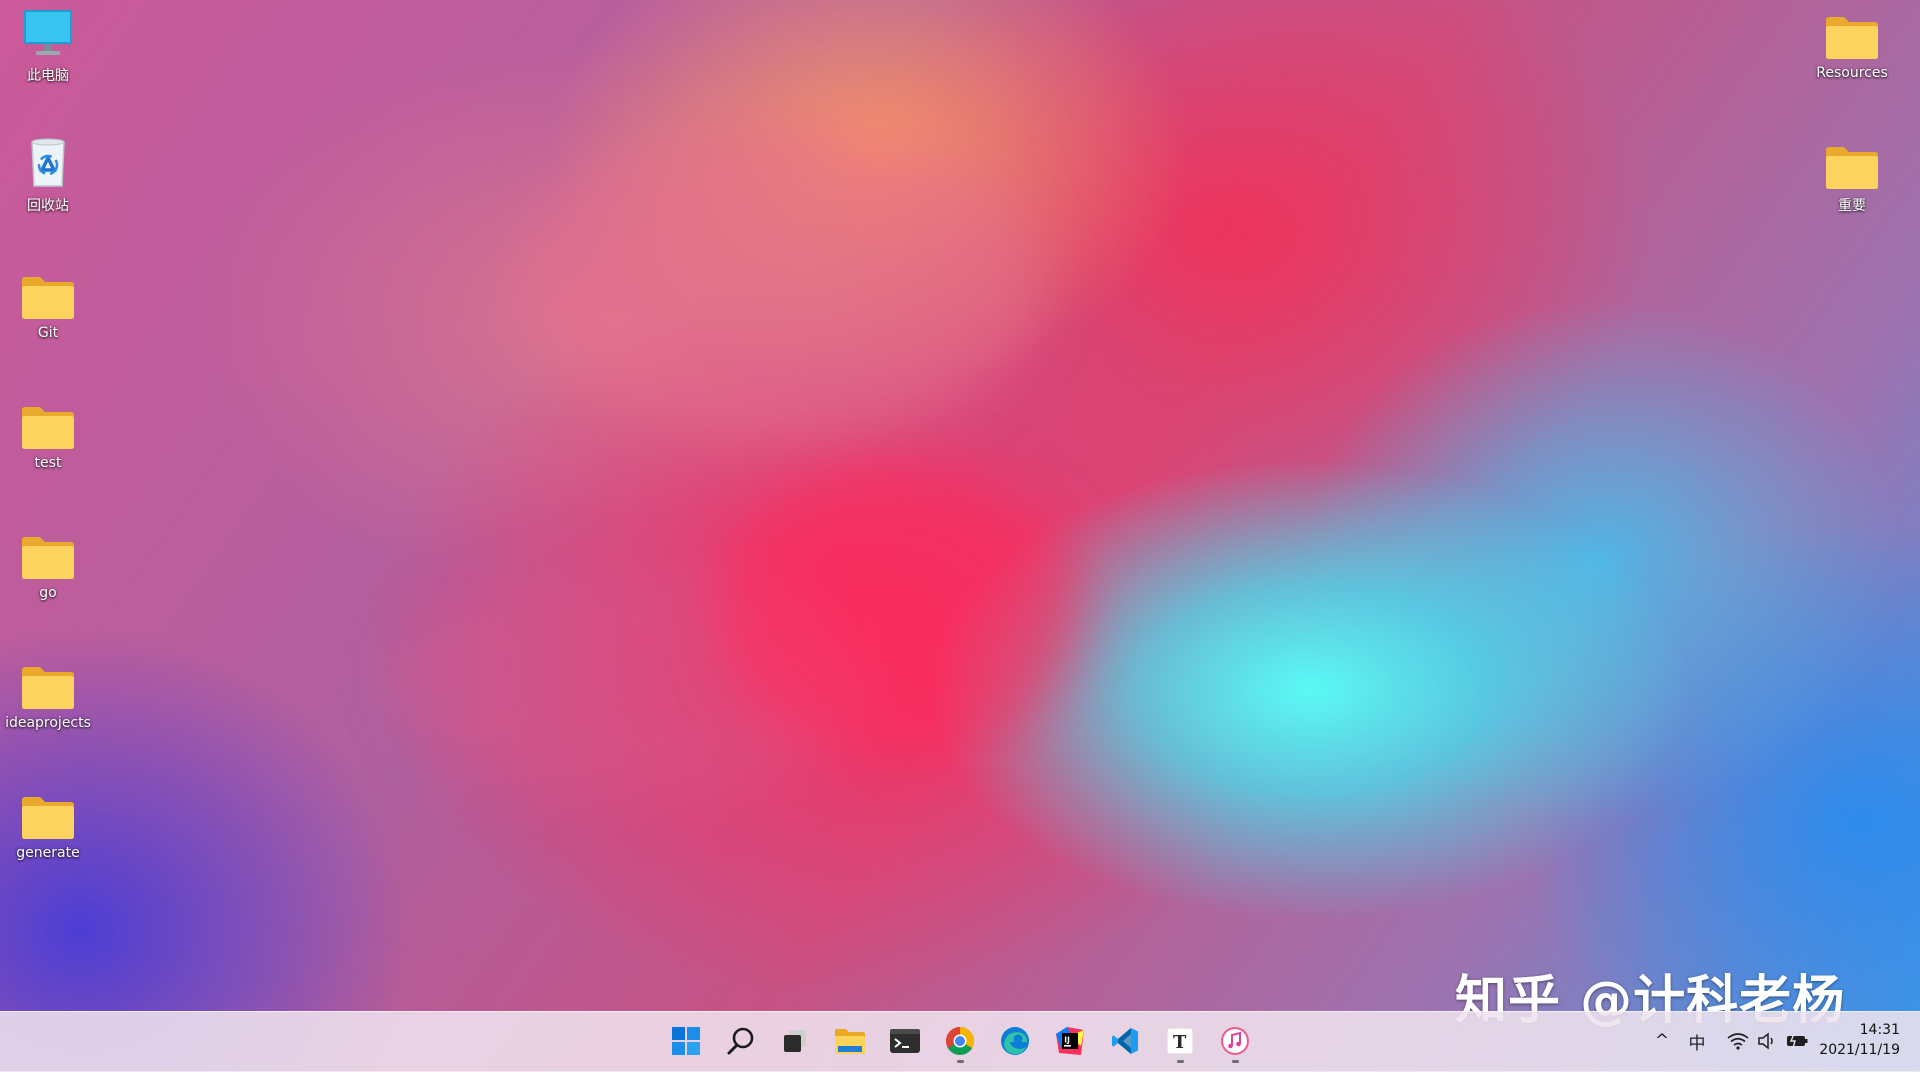 The width and height of the screenshot is (1920, 1072). I want to click on desktop-icon-label: 回收站, so click(48, 206).